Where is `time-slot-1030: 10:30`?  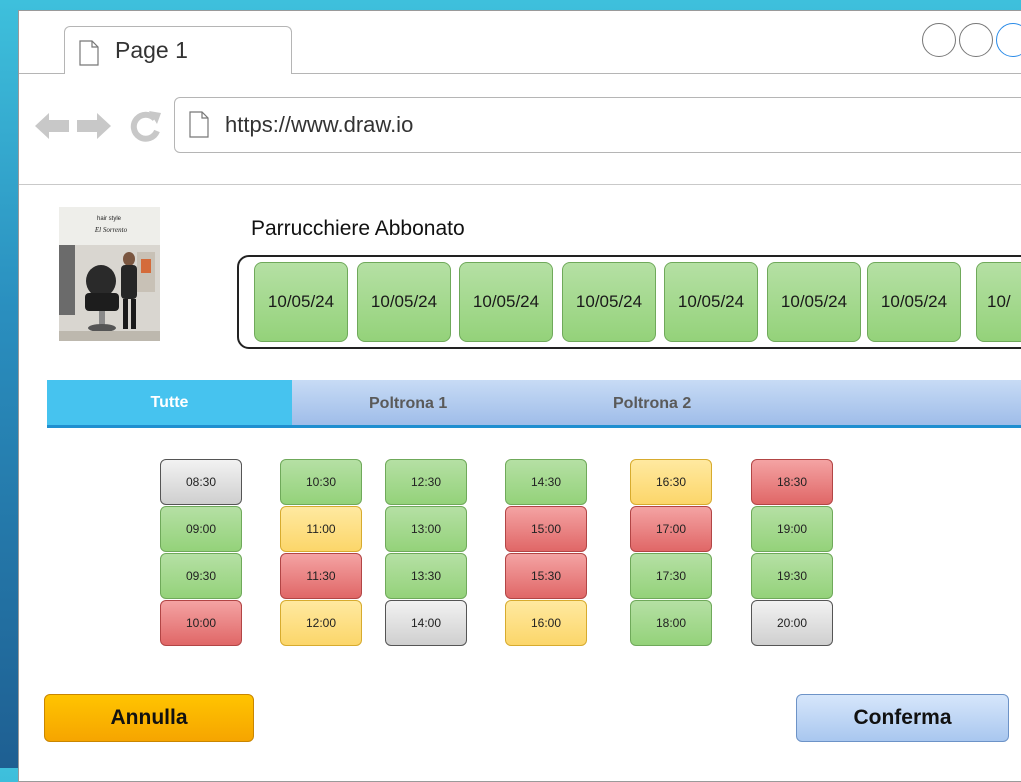
time-slot-1030: 10:30 is located at coordinates (321, 482).